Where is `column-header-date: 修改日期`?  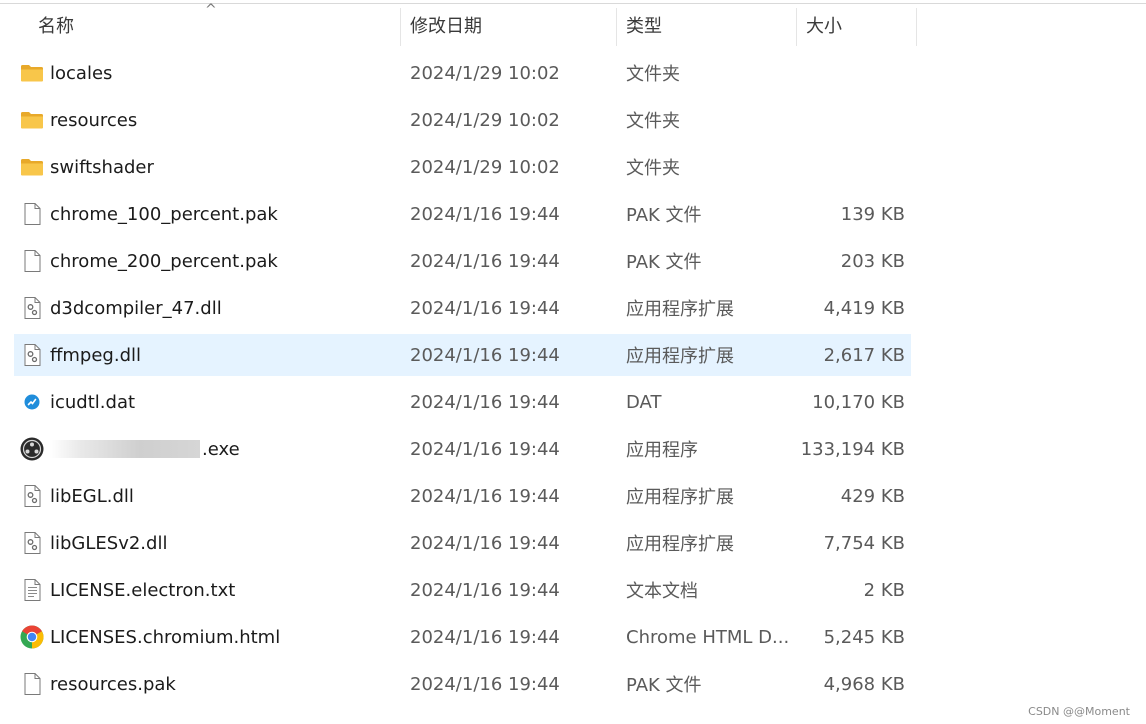 column-header-date: 修改日期 is located at coordinates (446, 25).